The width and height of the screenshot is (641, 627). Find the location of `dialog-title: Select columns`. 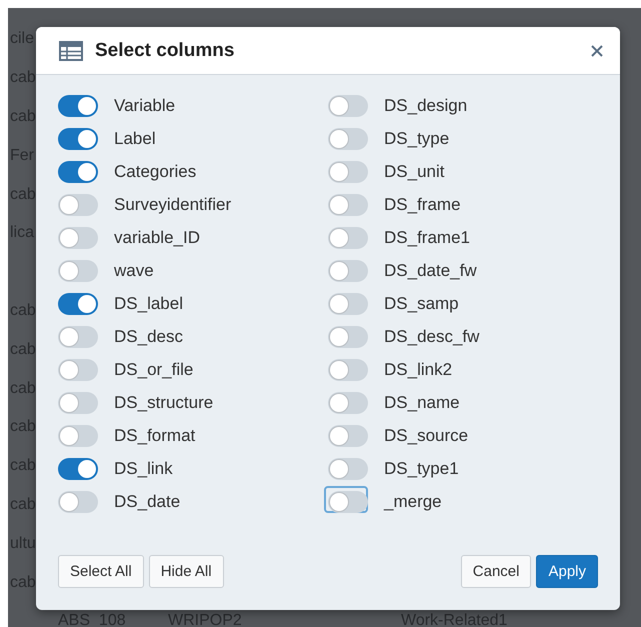

dialog-title: Select columns is located at coordinates (165, 51).